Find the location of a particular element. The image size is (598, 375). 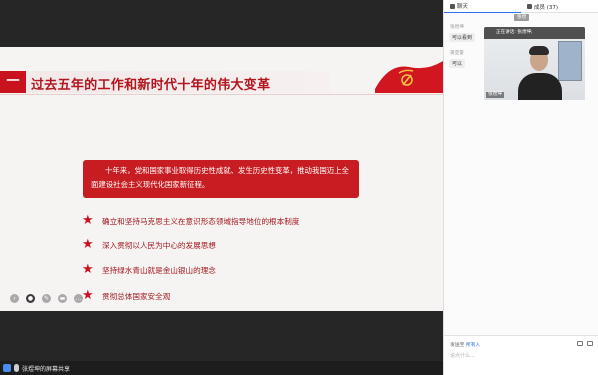

message-bubble: 可以 is located at coordinates (457, 63).